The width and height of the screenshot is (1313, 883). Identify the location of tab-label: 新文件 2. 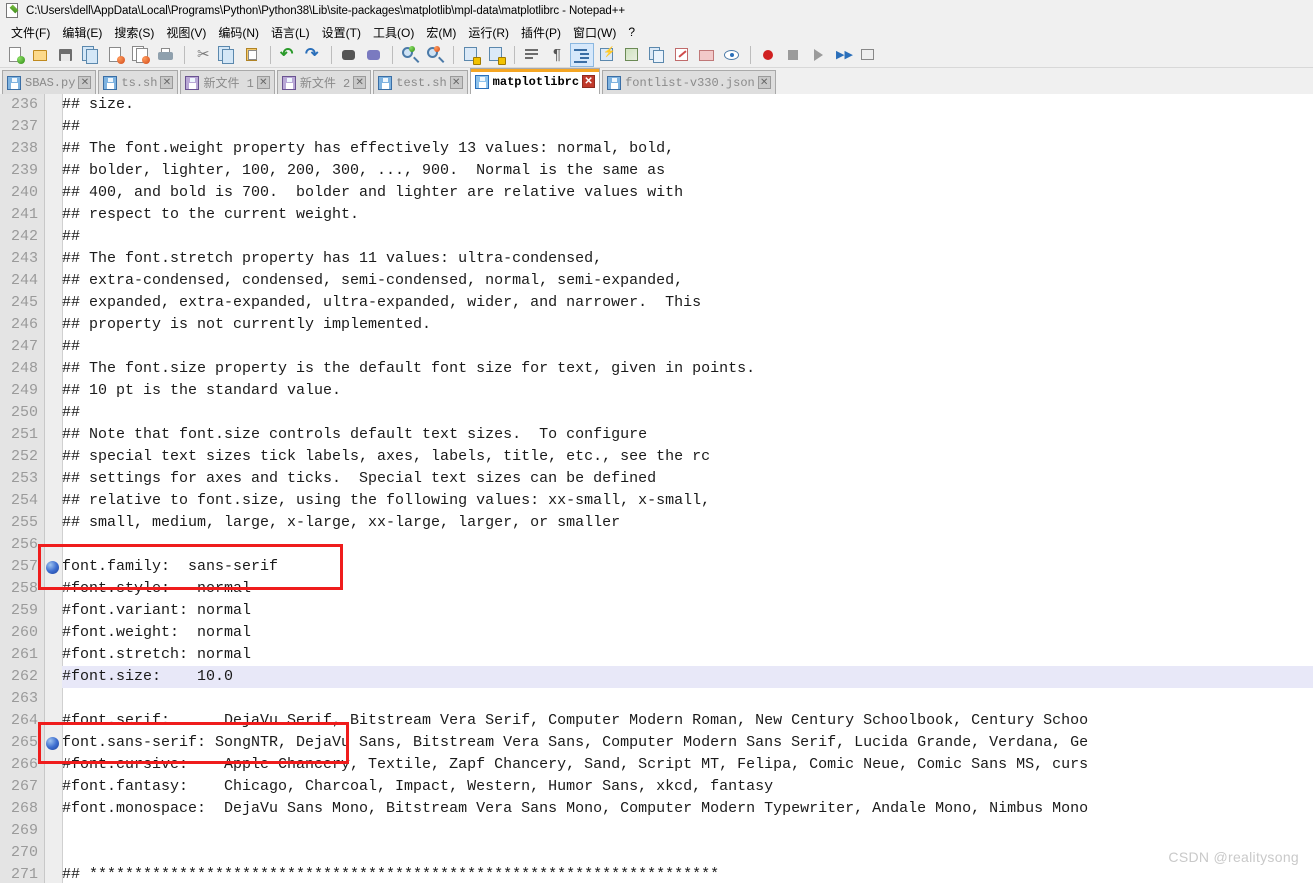
(325, 84).